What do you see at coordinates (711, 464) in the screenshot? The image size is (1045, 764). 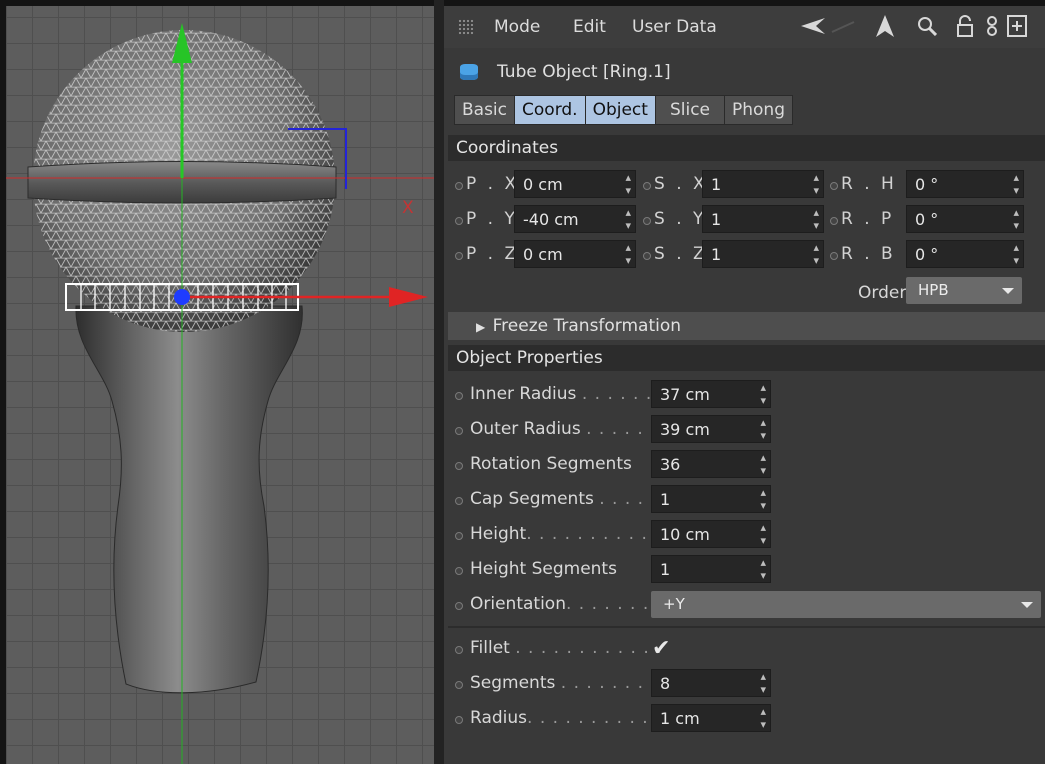 I see `field-rotation-segments: 36 ▴ ▾` at bounding box center [711, 464].